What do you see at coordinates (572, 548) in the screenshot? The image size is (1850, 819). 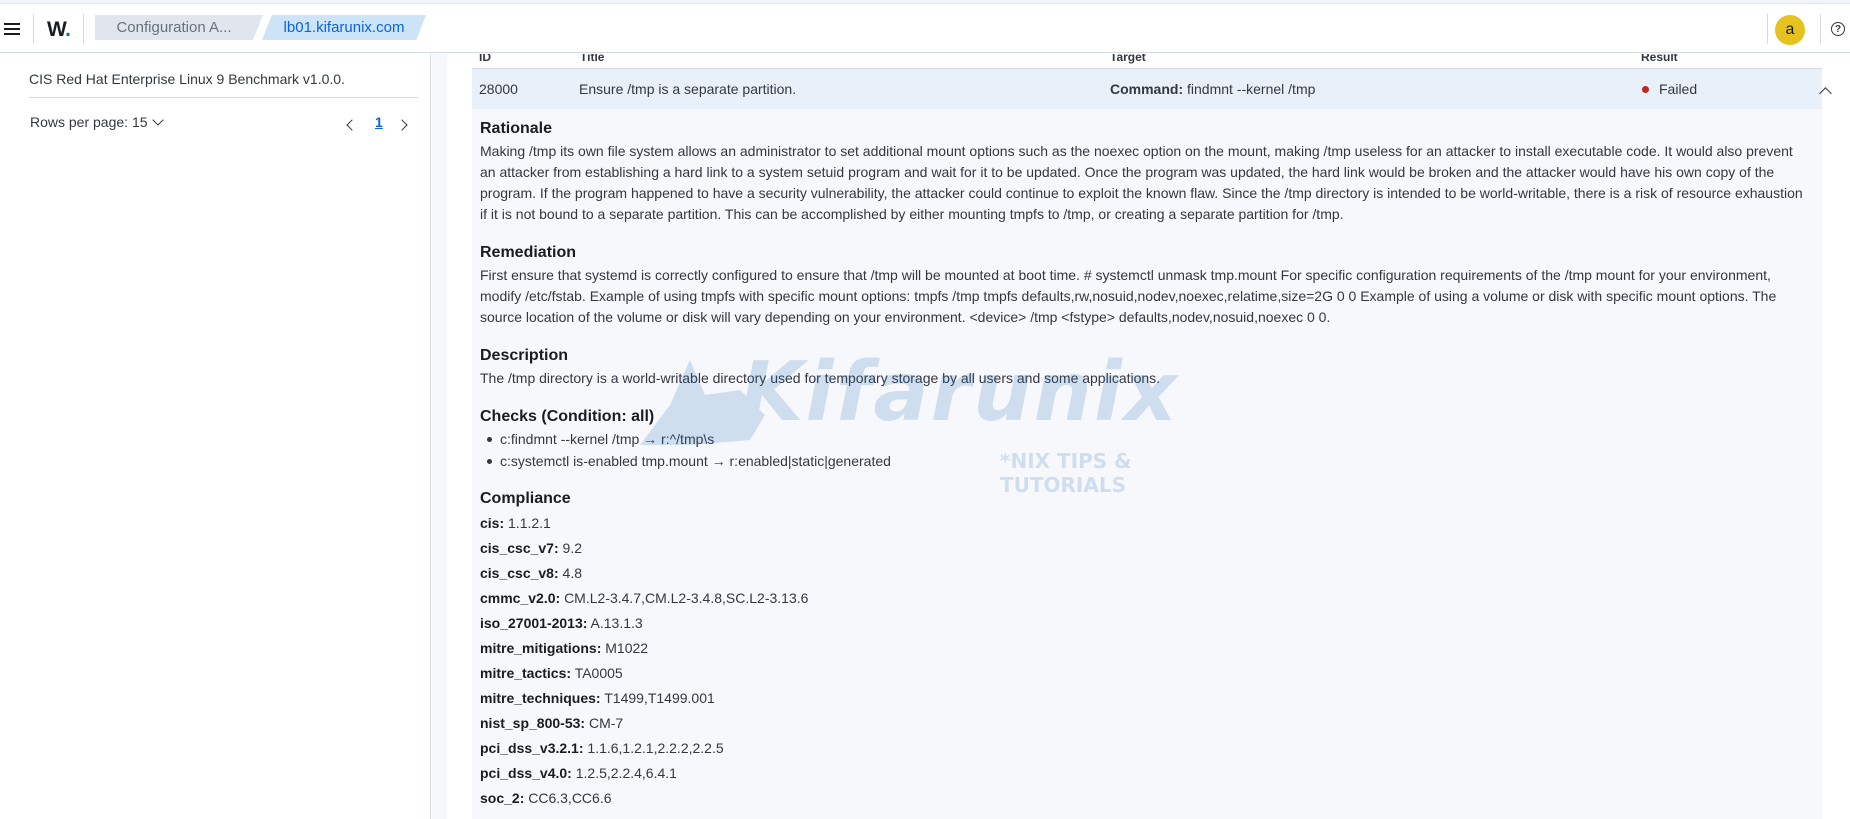 I see `compliance-value: 9.2` at bounding box center [572, 548].